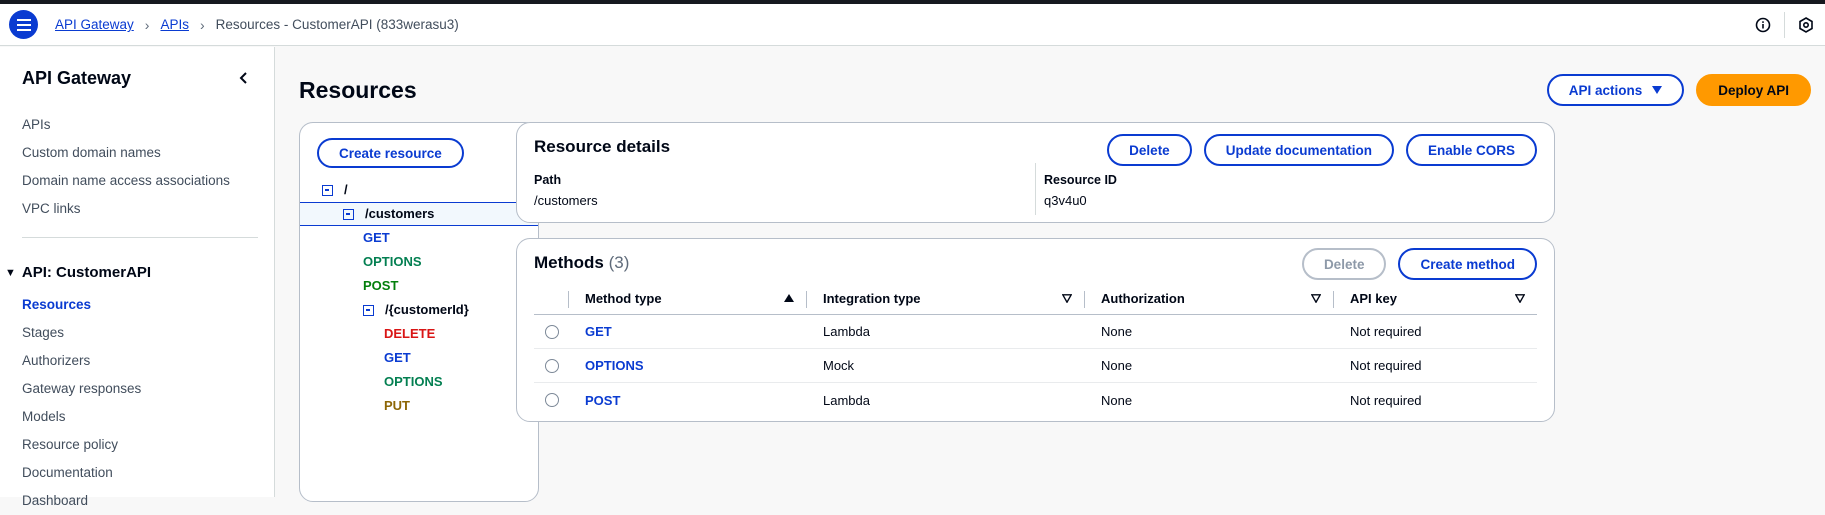 This screenshot has width=1825, height=515. What do you see at coordinates (1435, 298) in the screenshot?
I see `column-header-api-key: API key` at bounding box center [1435, 298].